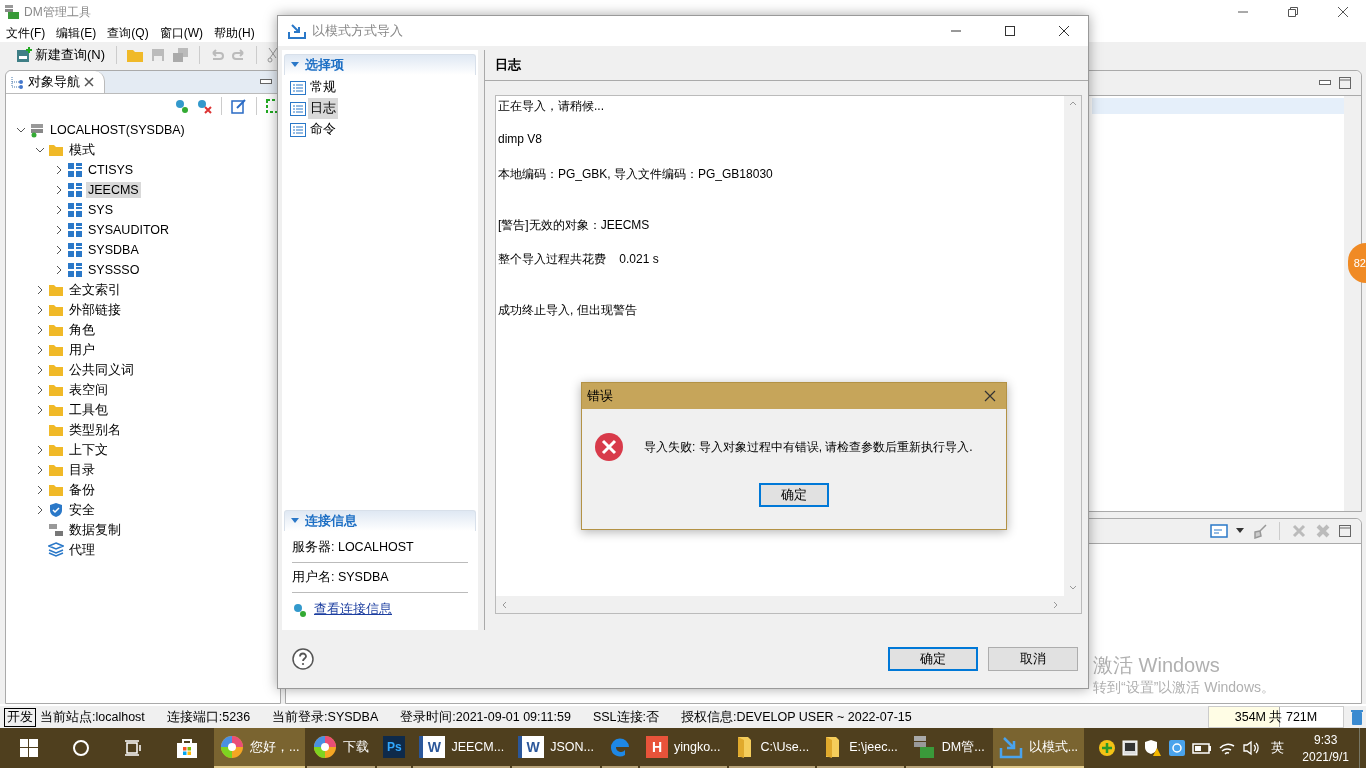 This screenshot has width=1366, height=768. I want to click on tree-item: CTISYS, so click(111, 170).